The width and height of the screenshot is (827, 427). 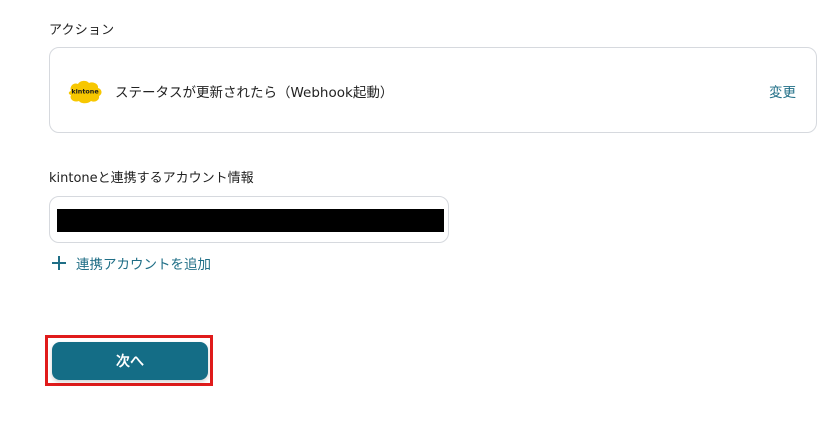 What do you see at coordinates (130, 361) in the screenshot?
I see `next-button: 次へ` at bounding box center [130, 361].